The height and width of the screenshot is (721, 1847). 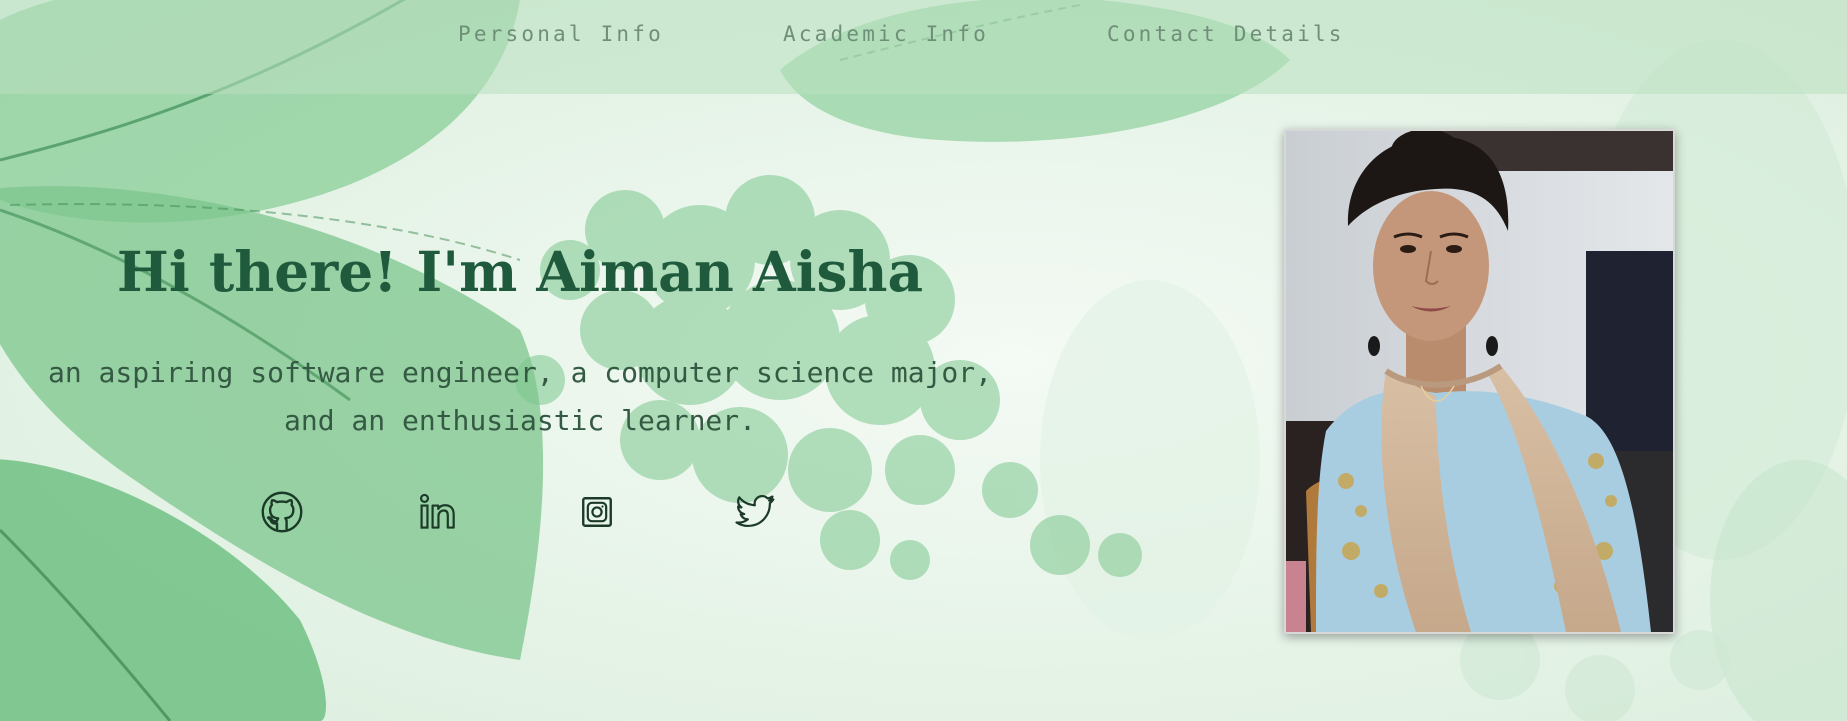 I want to click on linkedin-icon, so click(x=437, y=511).